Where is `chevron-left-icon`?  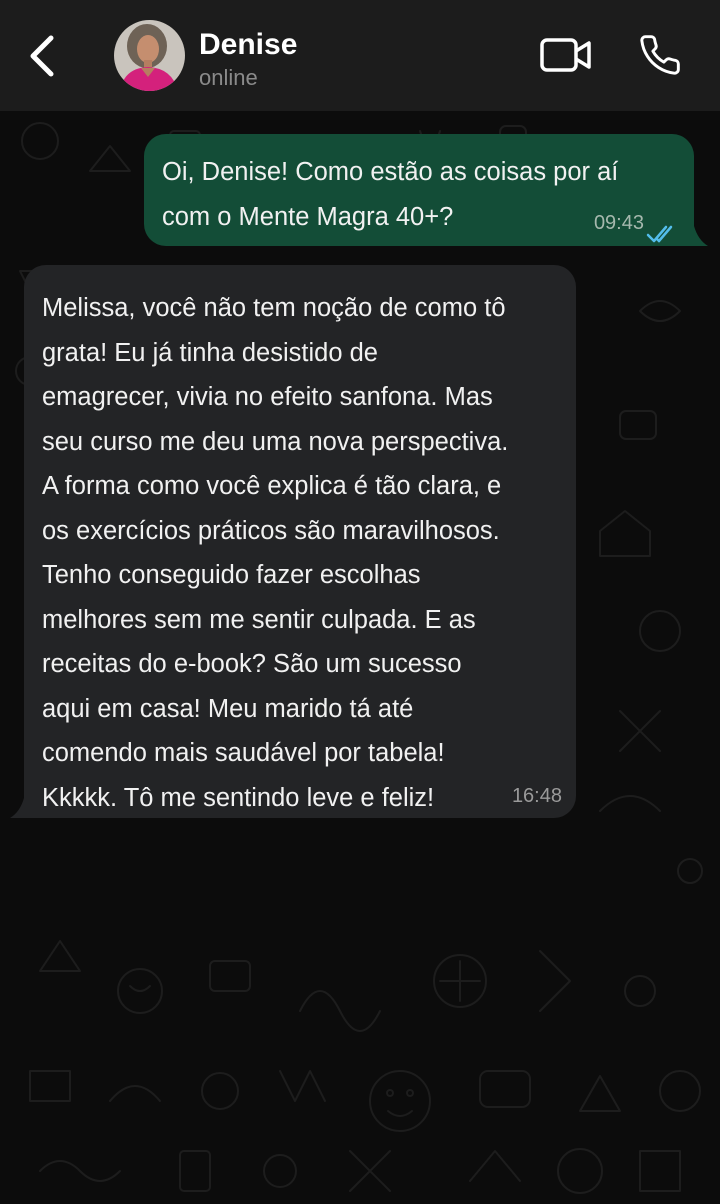
chevron-left-icon is located at coordinates (42, 58).